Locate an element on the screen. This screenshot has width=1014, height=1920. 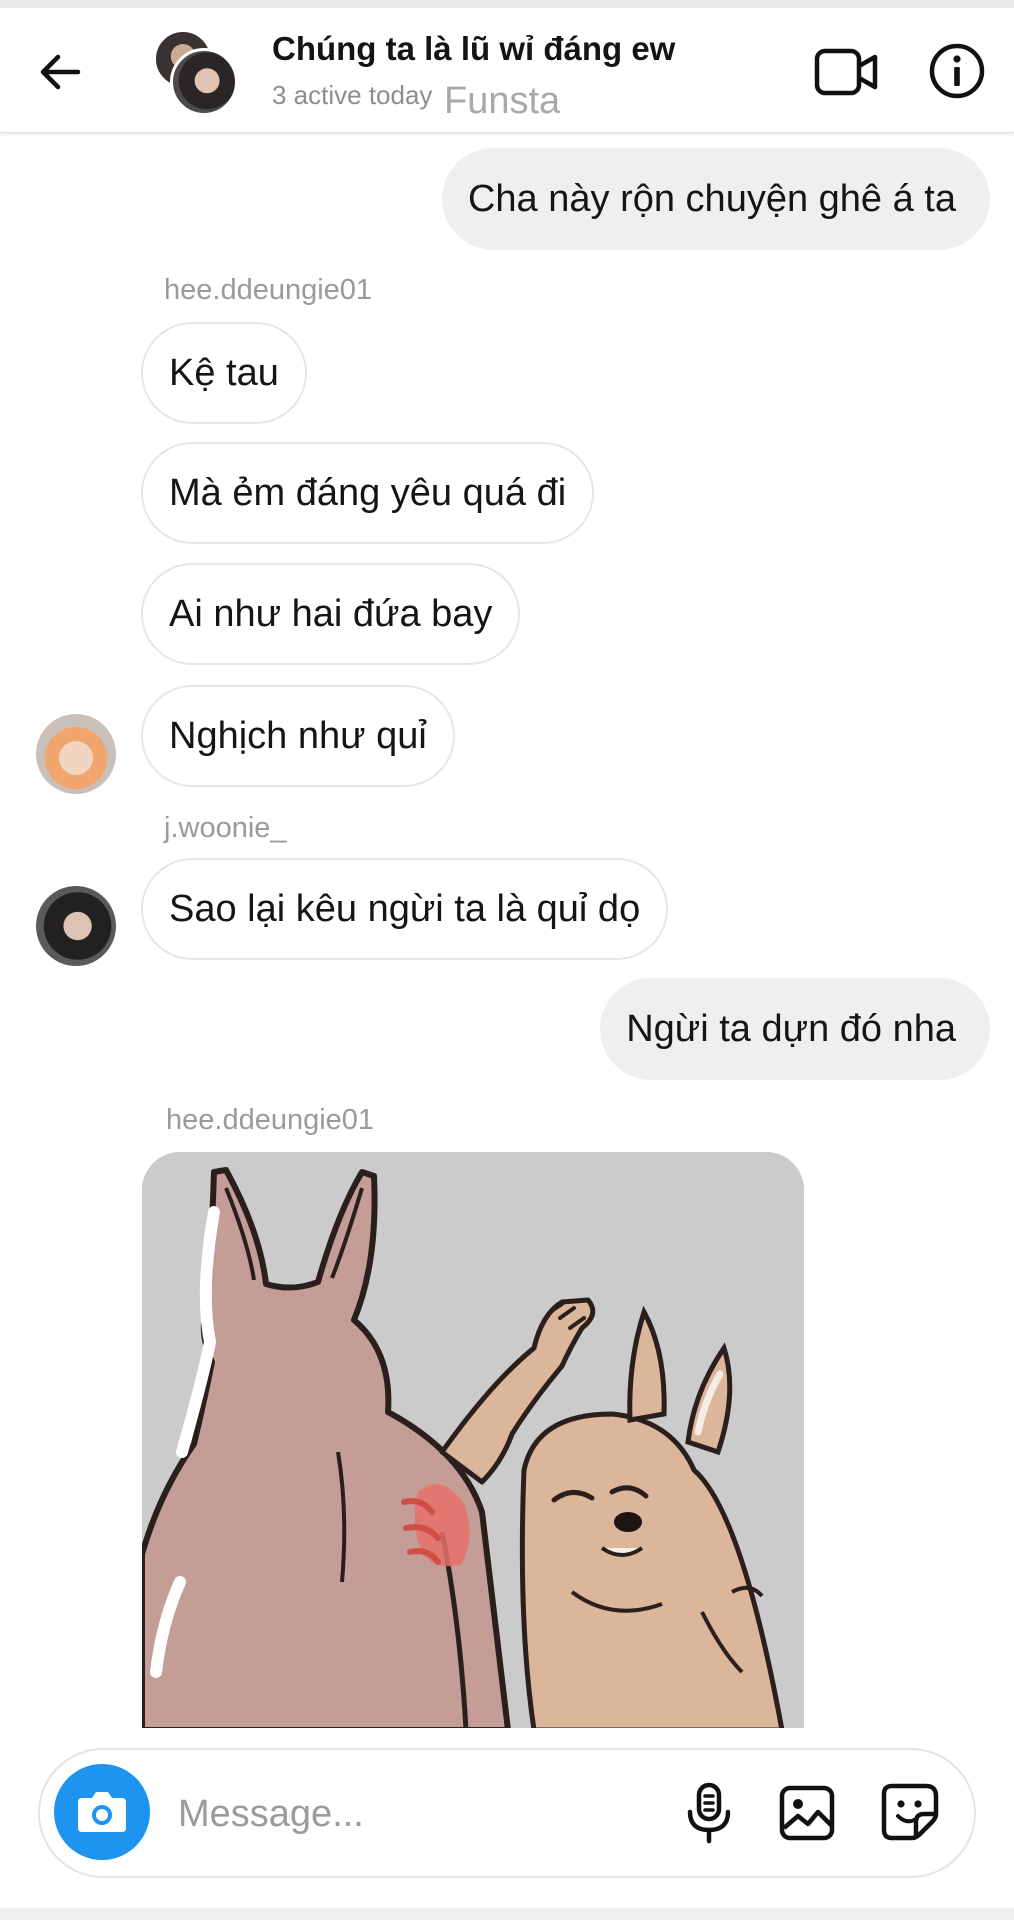
sticker-button is located at coordinates (910, 1812).